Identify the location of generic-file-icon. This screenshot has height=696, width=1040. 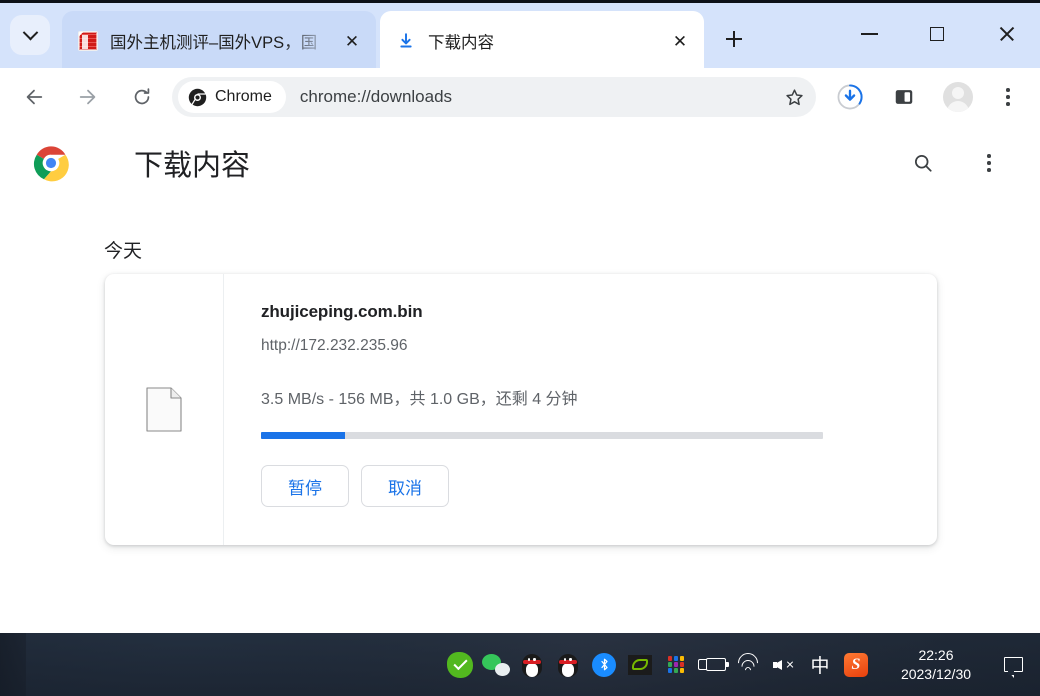
(164, 409).